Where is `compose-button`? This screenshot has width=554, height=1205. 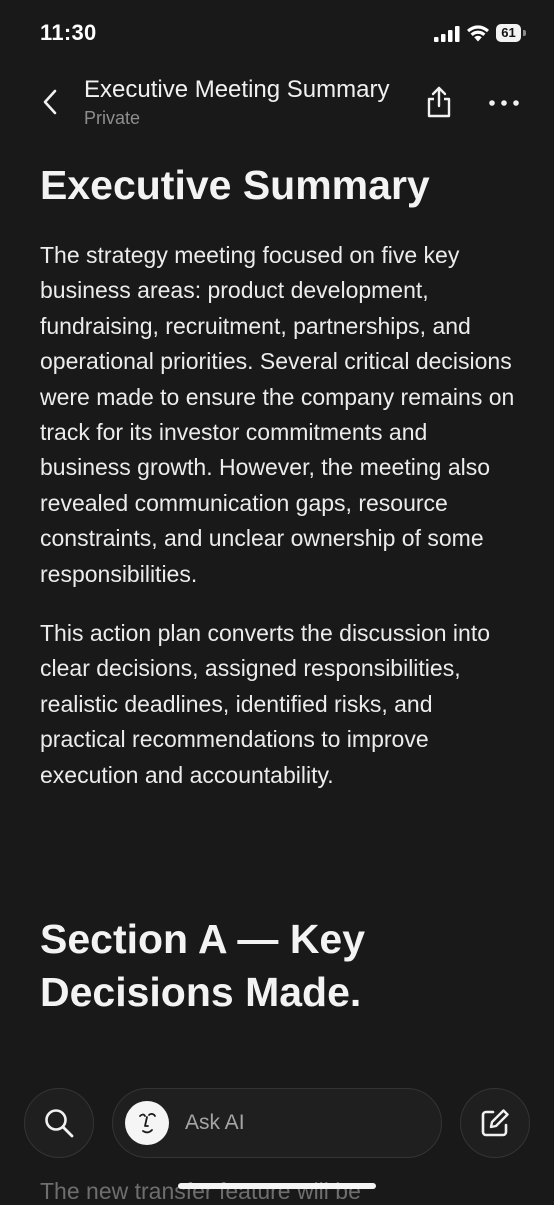 compose-button is located at coordinates (495, 1123).